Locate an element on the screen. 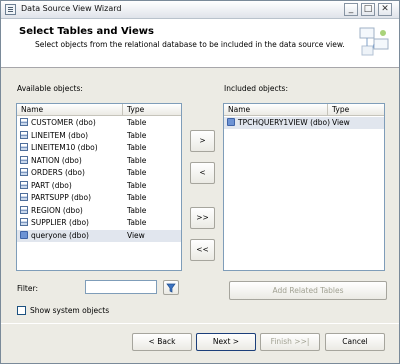 The width and height of the screenshot is (400, 364). window-title: Data Source View Wizard is located at coordinates (71, 8).